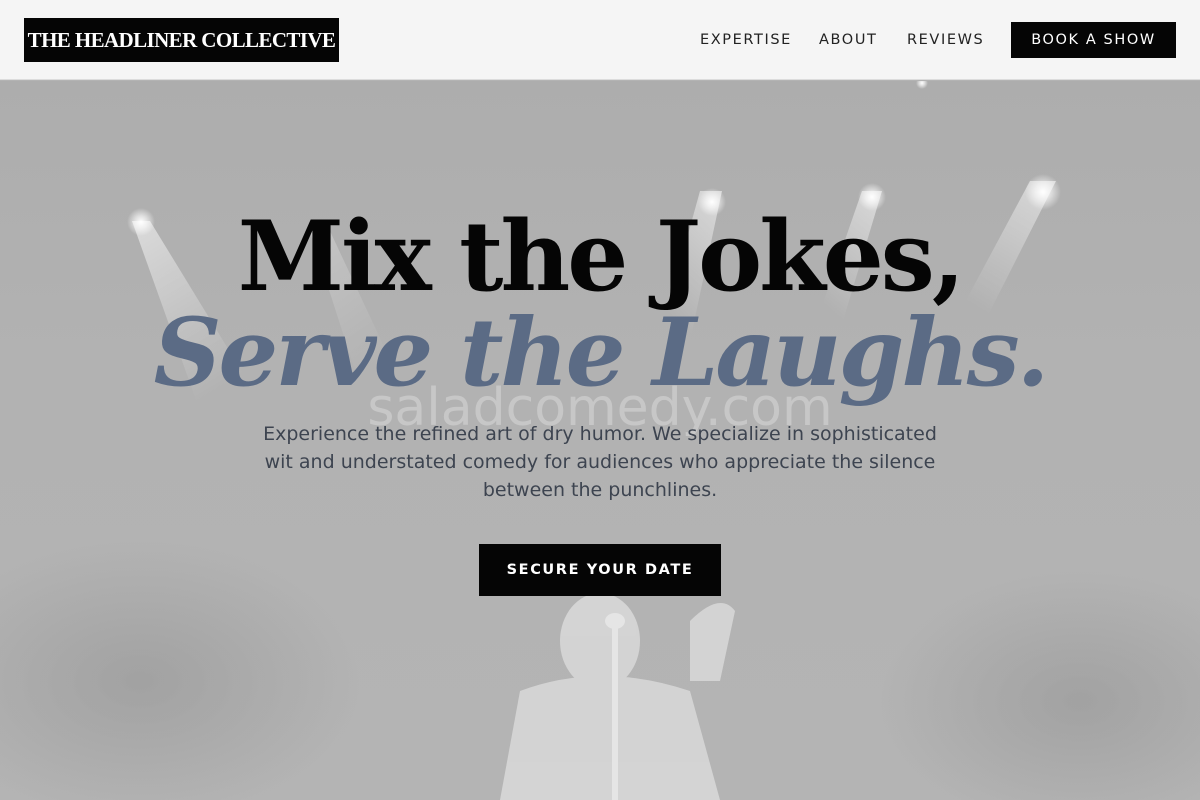 This screenshot has width=1200, height=800. What do you see at coordinates (1093, 40) in the screenshot?
I see `book-a-show-button: BOOK A SHOW` at bounding box center [1093, 40].